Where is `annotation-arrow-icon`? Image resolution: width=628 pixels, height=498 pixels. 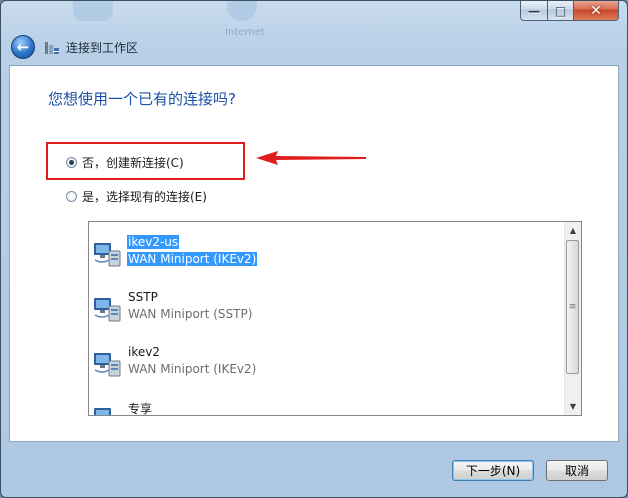 annotation-arrow-icon is located at coordinates (311, 158).